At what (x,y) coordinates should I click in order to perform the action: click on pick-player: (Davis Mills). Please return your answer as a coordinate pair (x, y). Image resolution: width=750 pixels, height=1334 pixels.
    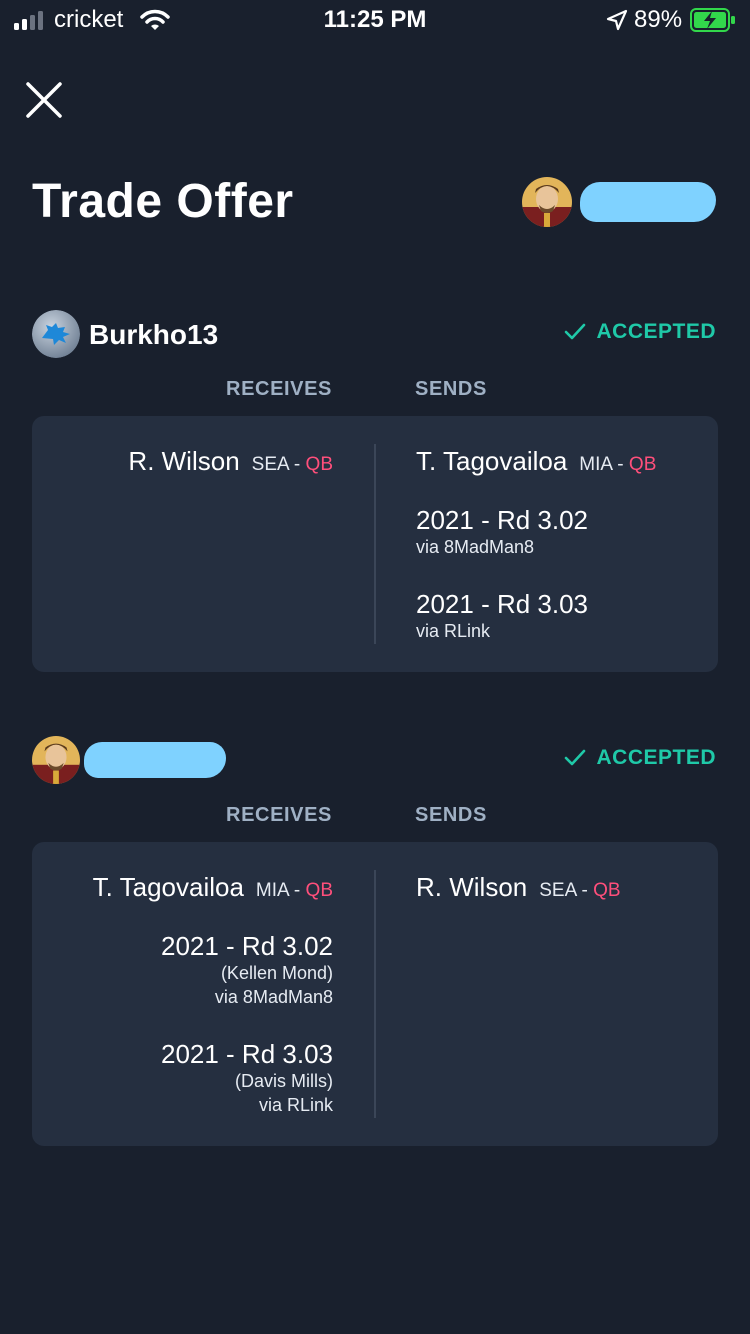
    Looking at the image, I should click on (284, 1081).